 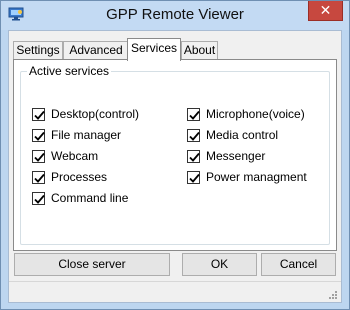 I want to click on service-label: Media control, so click(x=242, y=135).